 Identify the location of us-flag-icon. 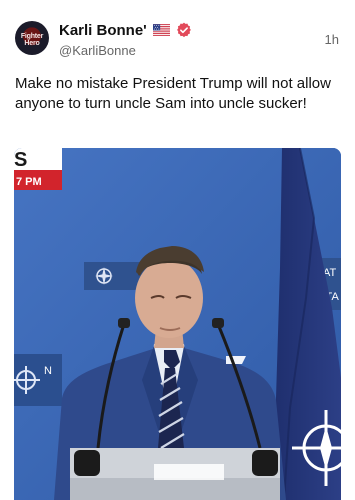
(161, 30).